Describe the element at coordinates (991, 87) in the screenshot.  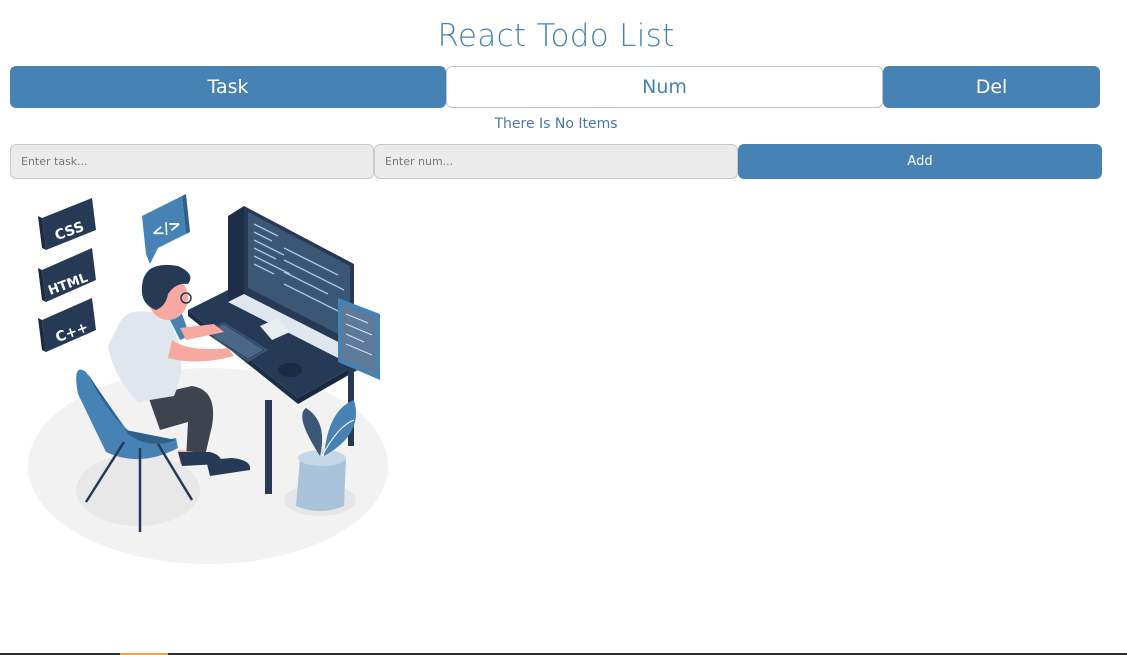
I see `header-del: Del` at that location.